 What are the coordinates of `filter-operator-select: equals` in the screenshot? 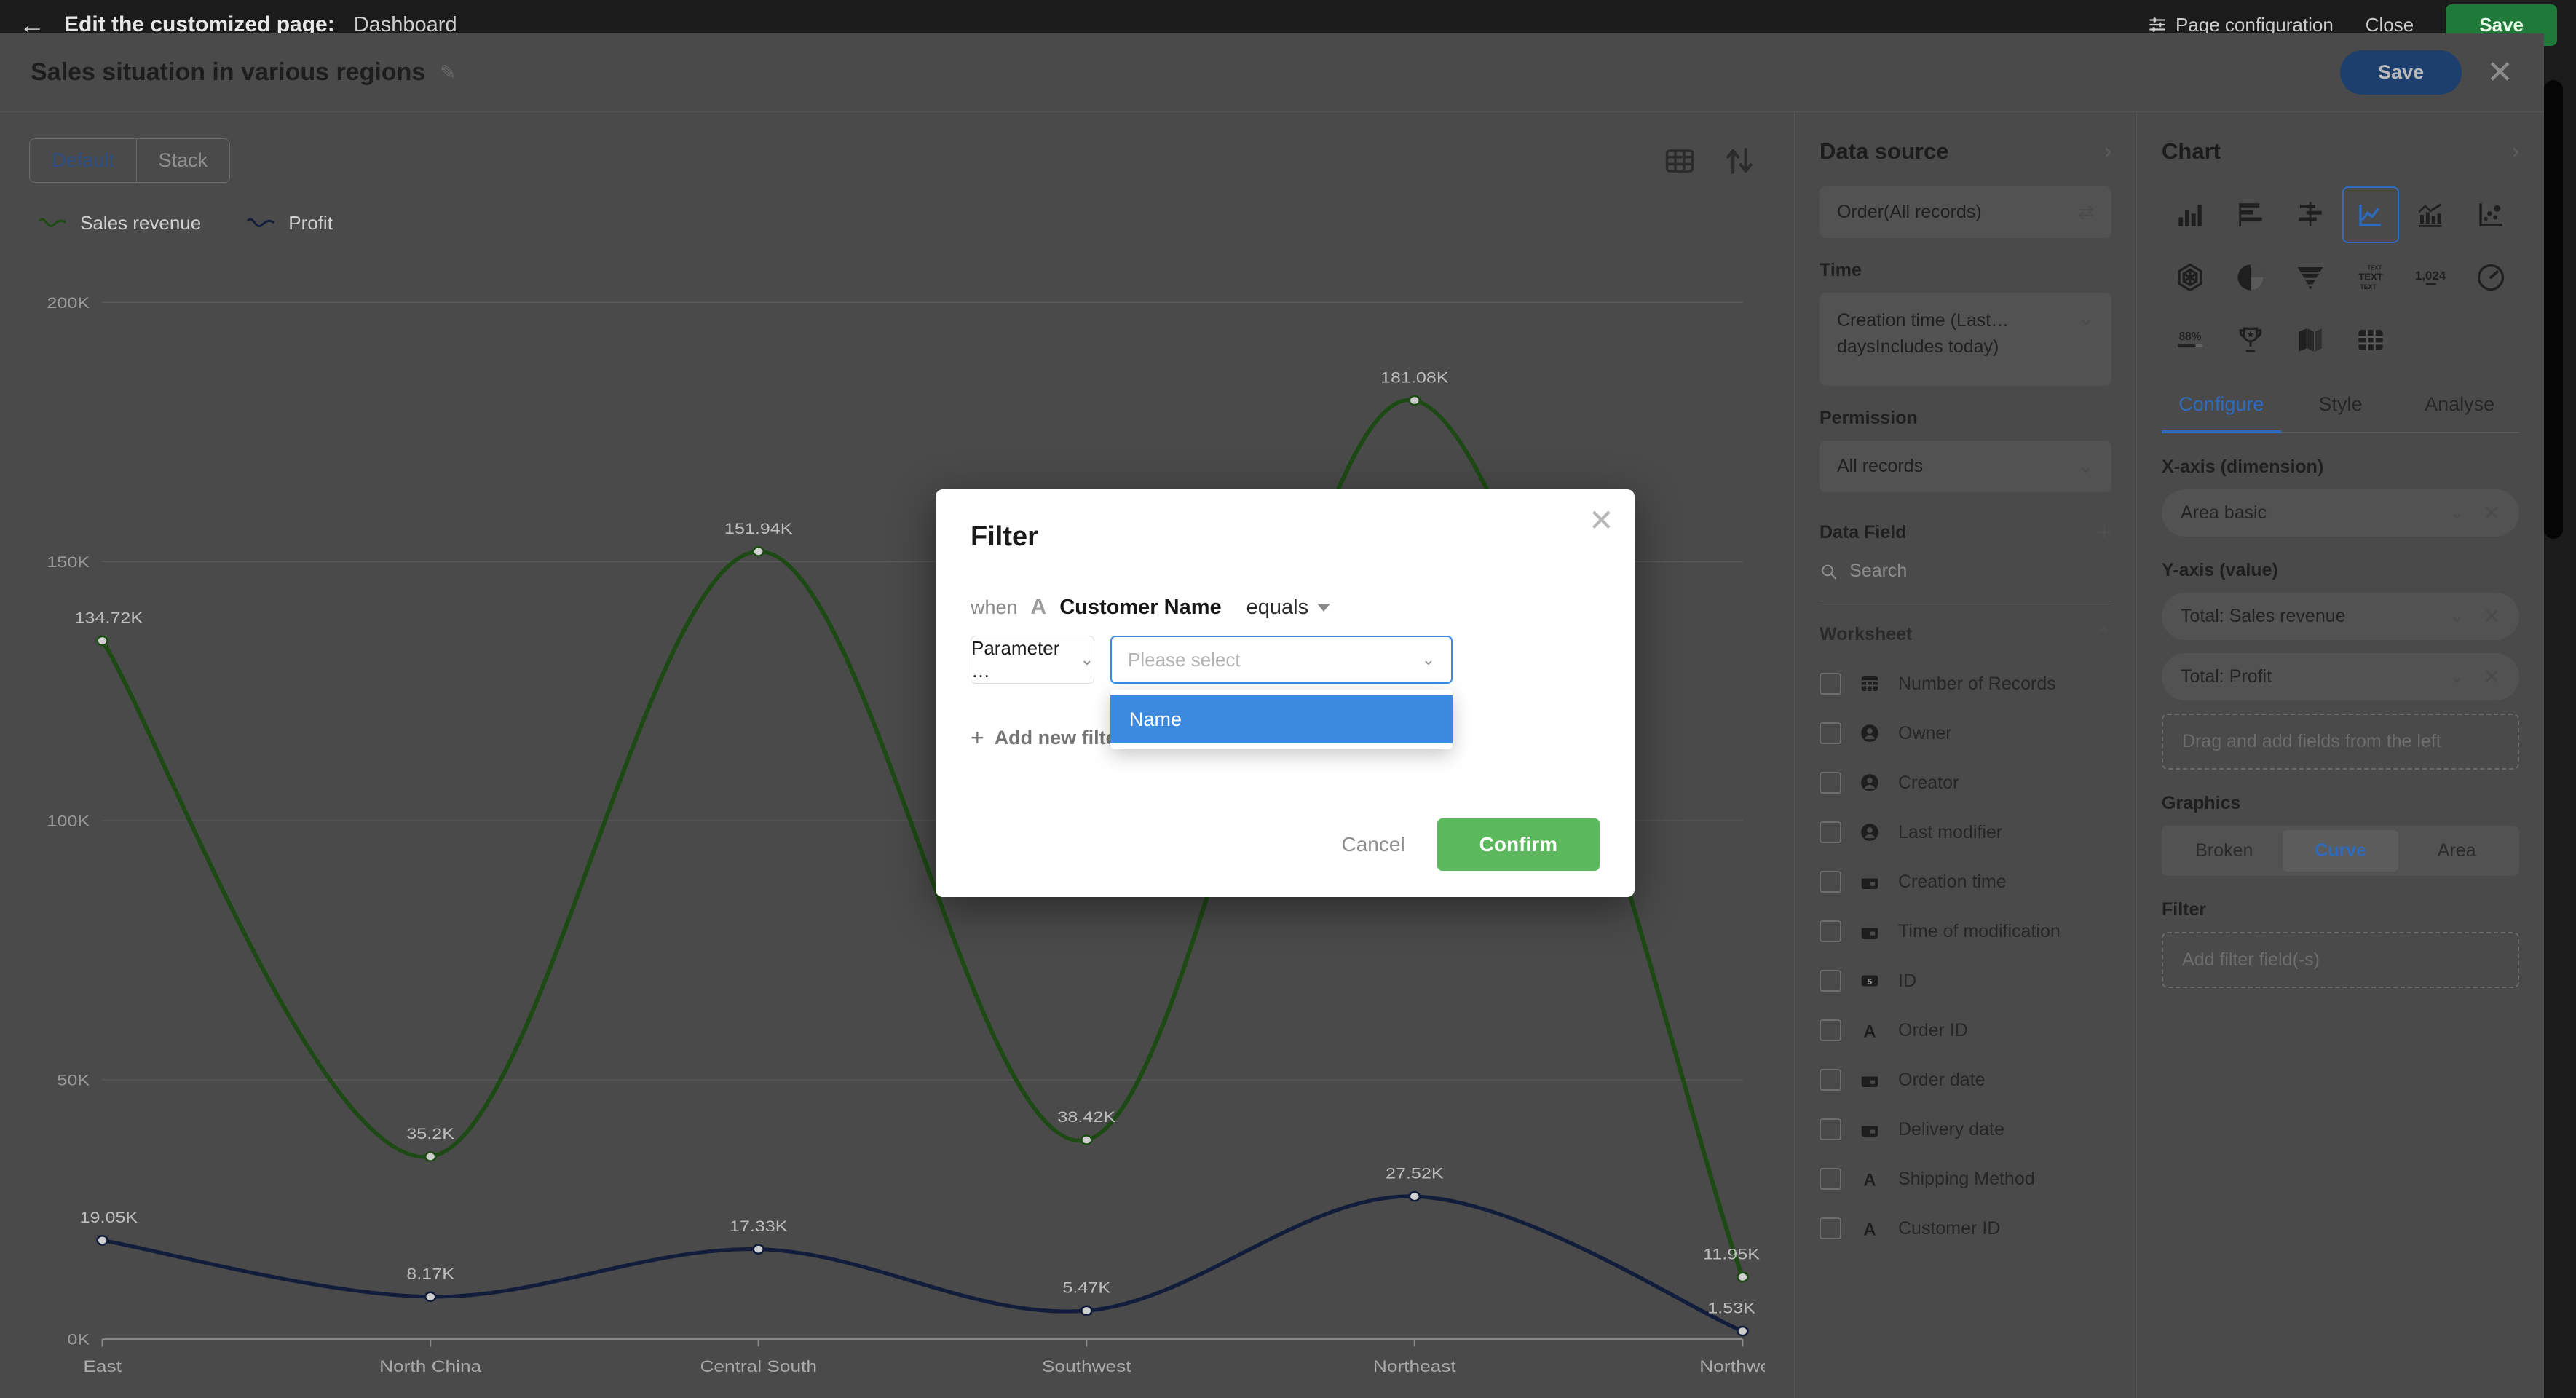 It's located at (1289, 607).